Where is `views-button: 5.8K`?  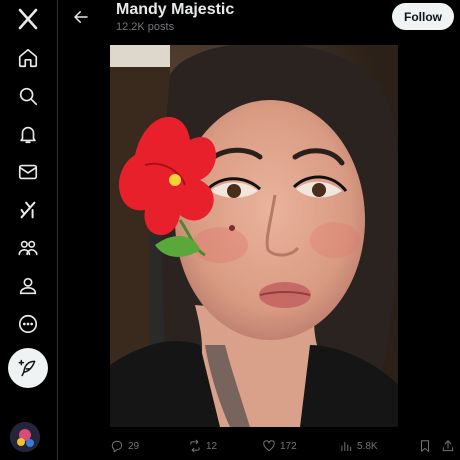
views-button: 5.8K is located at coordinates (358, 446).